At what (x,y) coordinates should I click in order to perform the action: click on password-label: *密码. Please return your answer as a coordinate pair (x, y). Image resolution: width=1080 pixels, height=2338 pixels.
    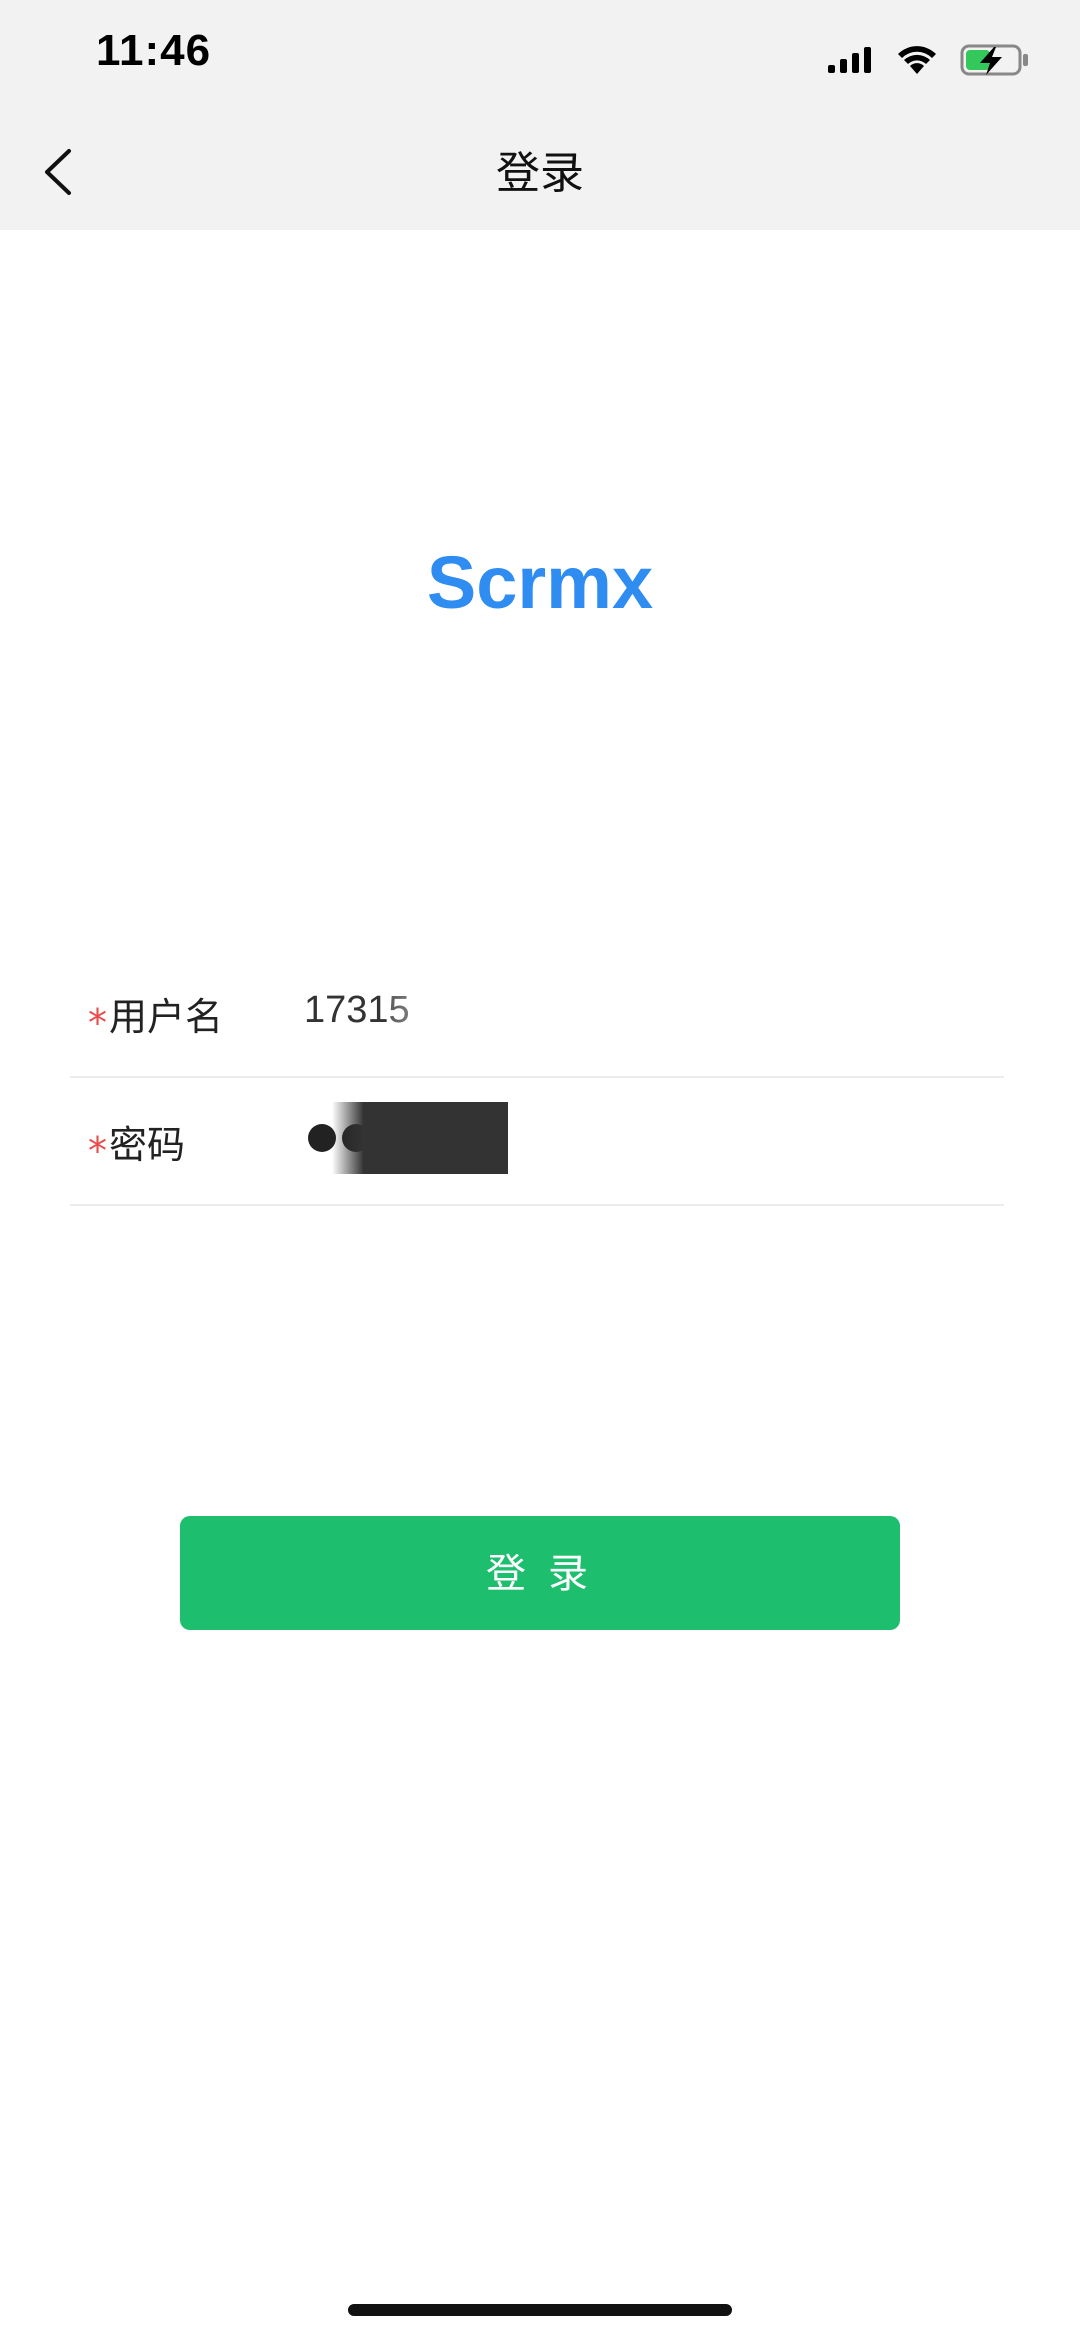
    Looking at the image, I should click on (137, 1143).